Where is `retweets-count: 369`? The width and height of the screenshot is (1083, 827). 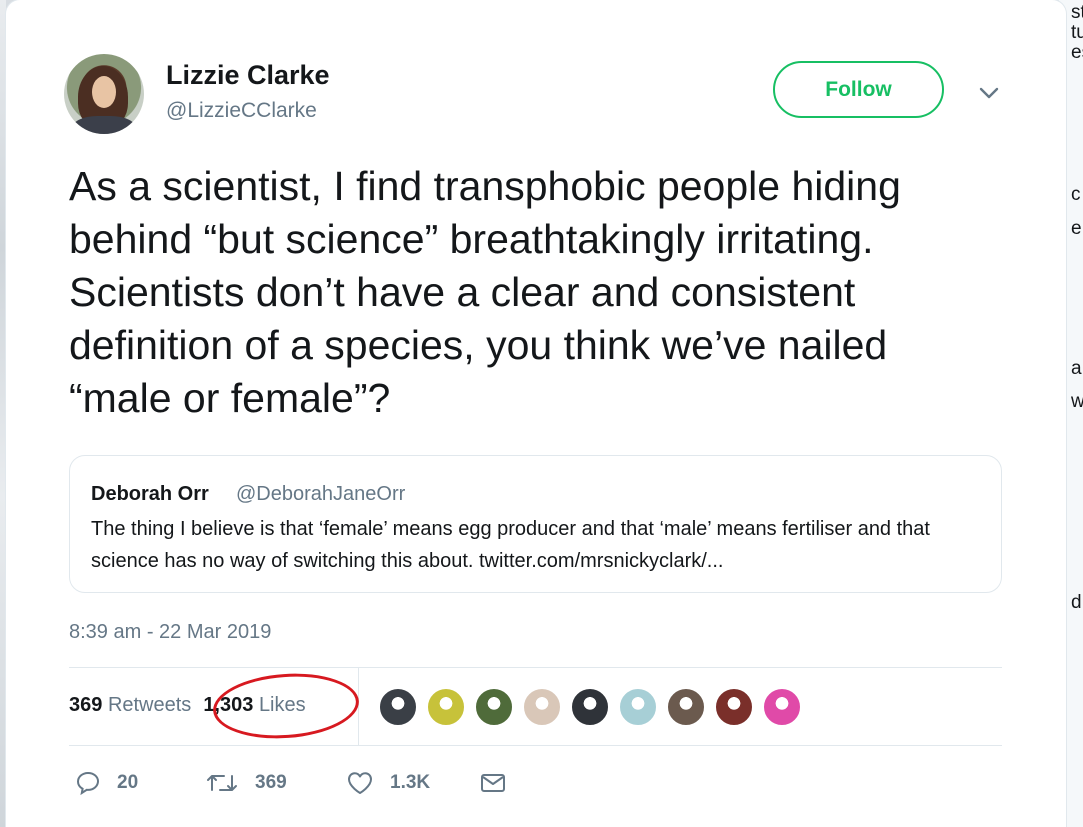 retweets-count: 369 is located at coordinates (86, 705).